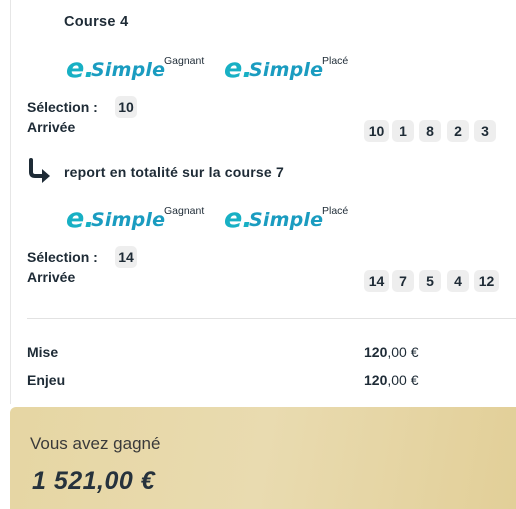 The image size is (516, 509). Describe the element at coordinates (403, 380) in the screenshot. I see `enjeu-amount-dec: ,00 €` at that location.